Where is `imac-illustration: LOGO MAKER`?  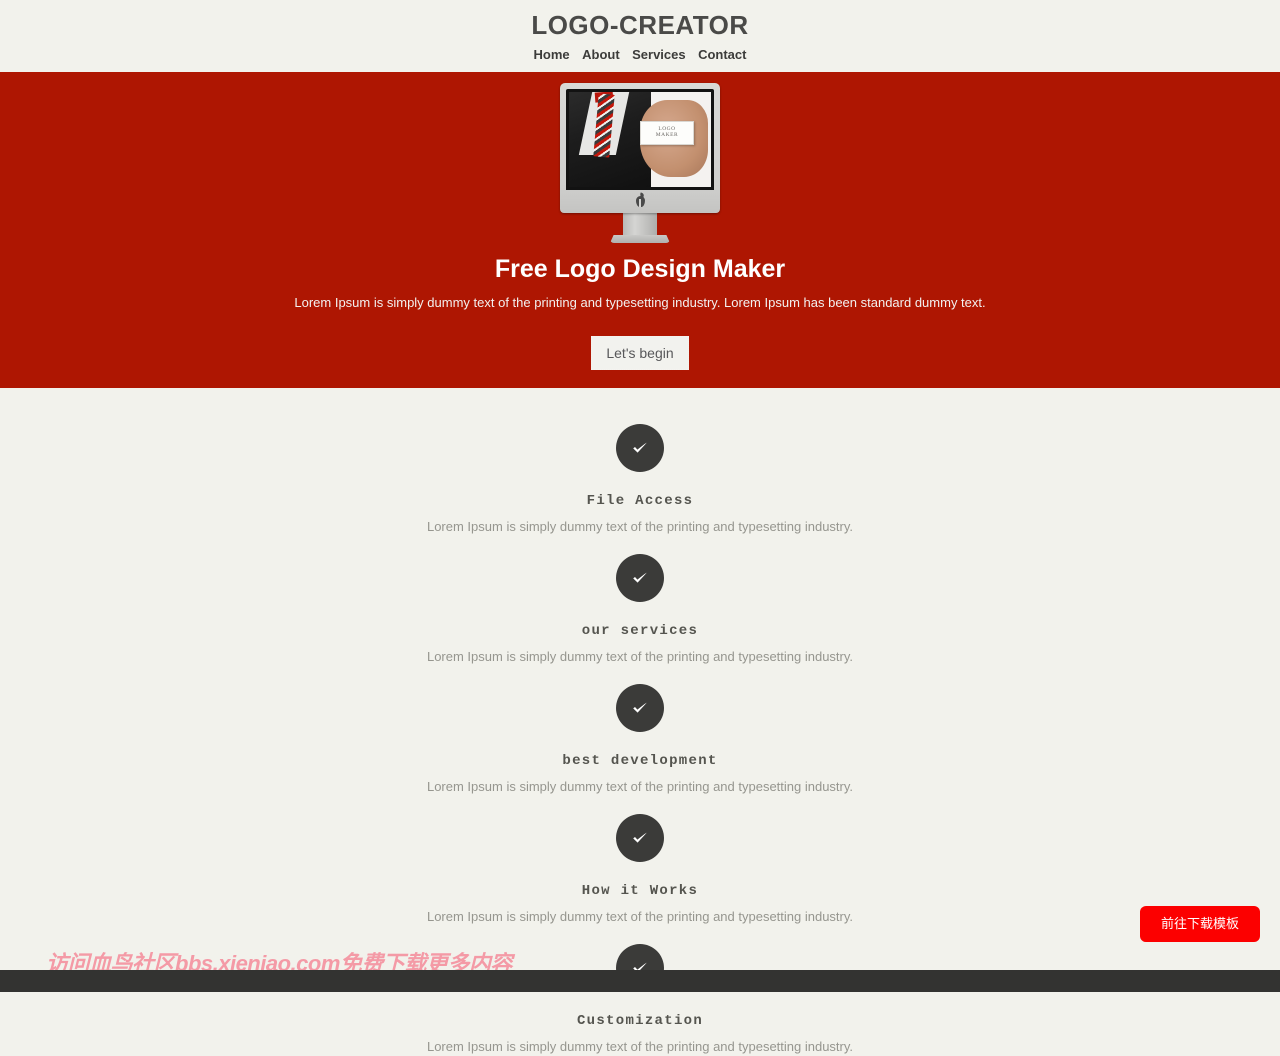
imac-illustration: LOGO MAKER is located at coordinates (640, 163).